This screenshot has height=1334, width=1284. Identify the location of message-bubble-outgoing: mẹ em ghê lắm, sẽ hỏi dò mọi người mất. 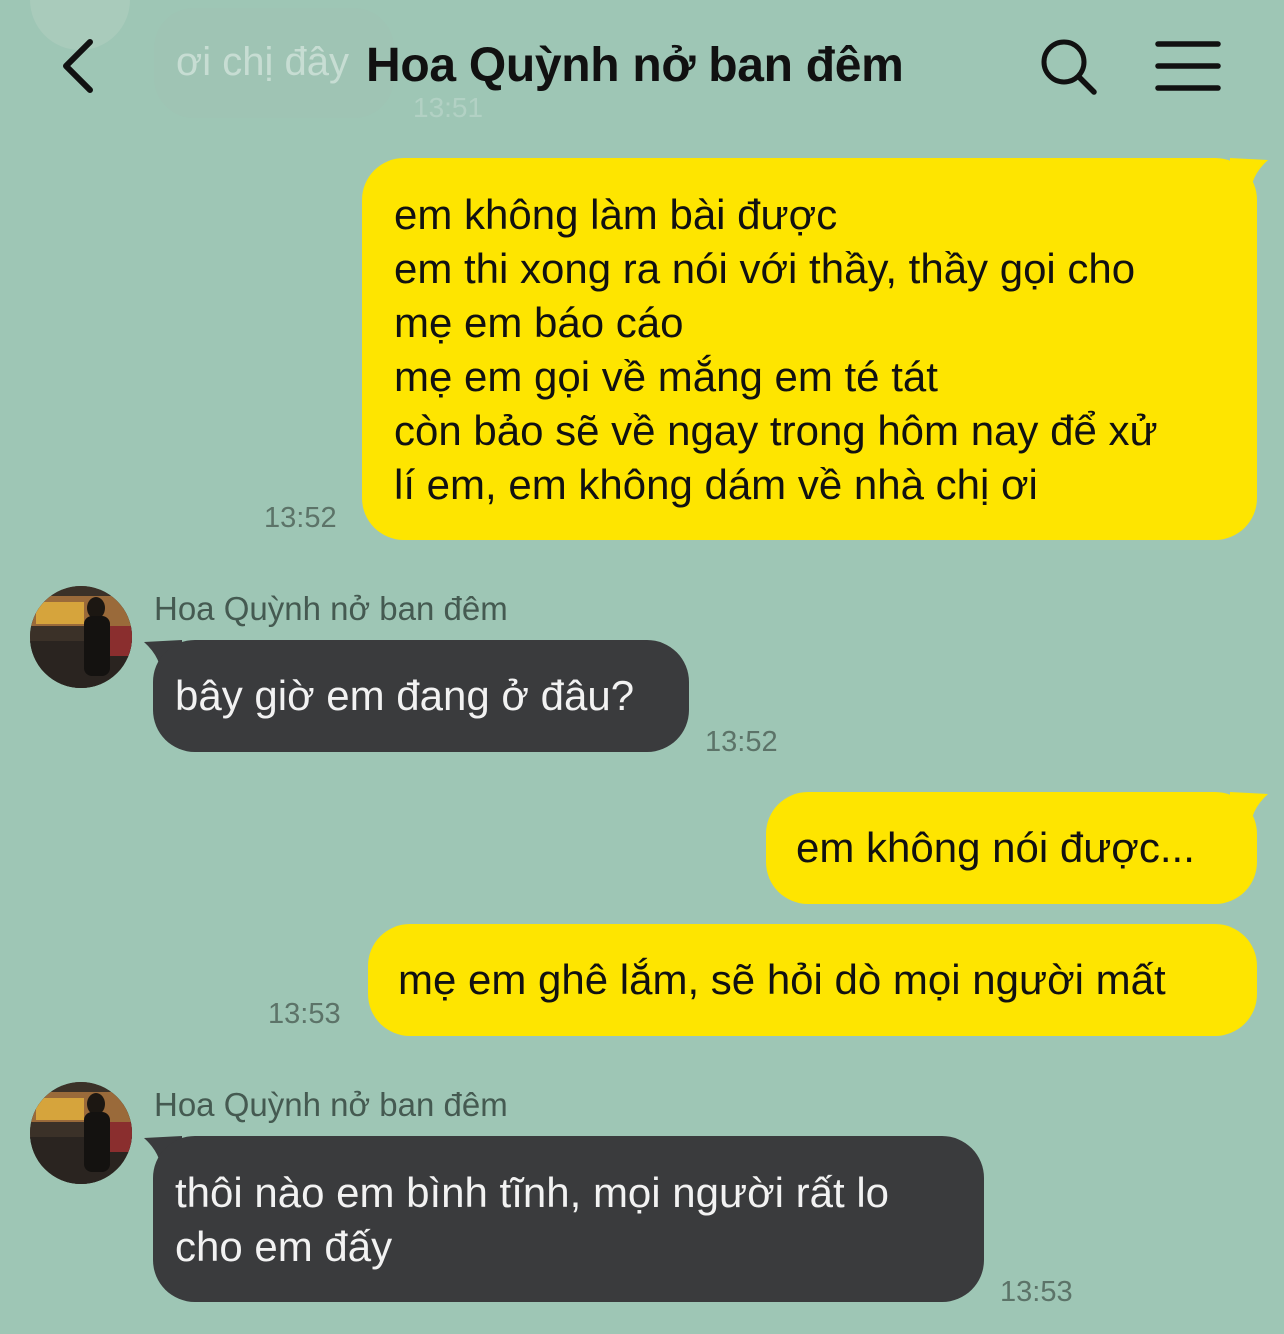
(812, 980).